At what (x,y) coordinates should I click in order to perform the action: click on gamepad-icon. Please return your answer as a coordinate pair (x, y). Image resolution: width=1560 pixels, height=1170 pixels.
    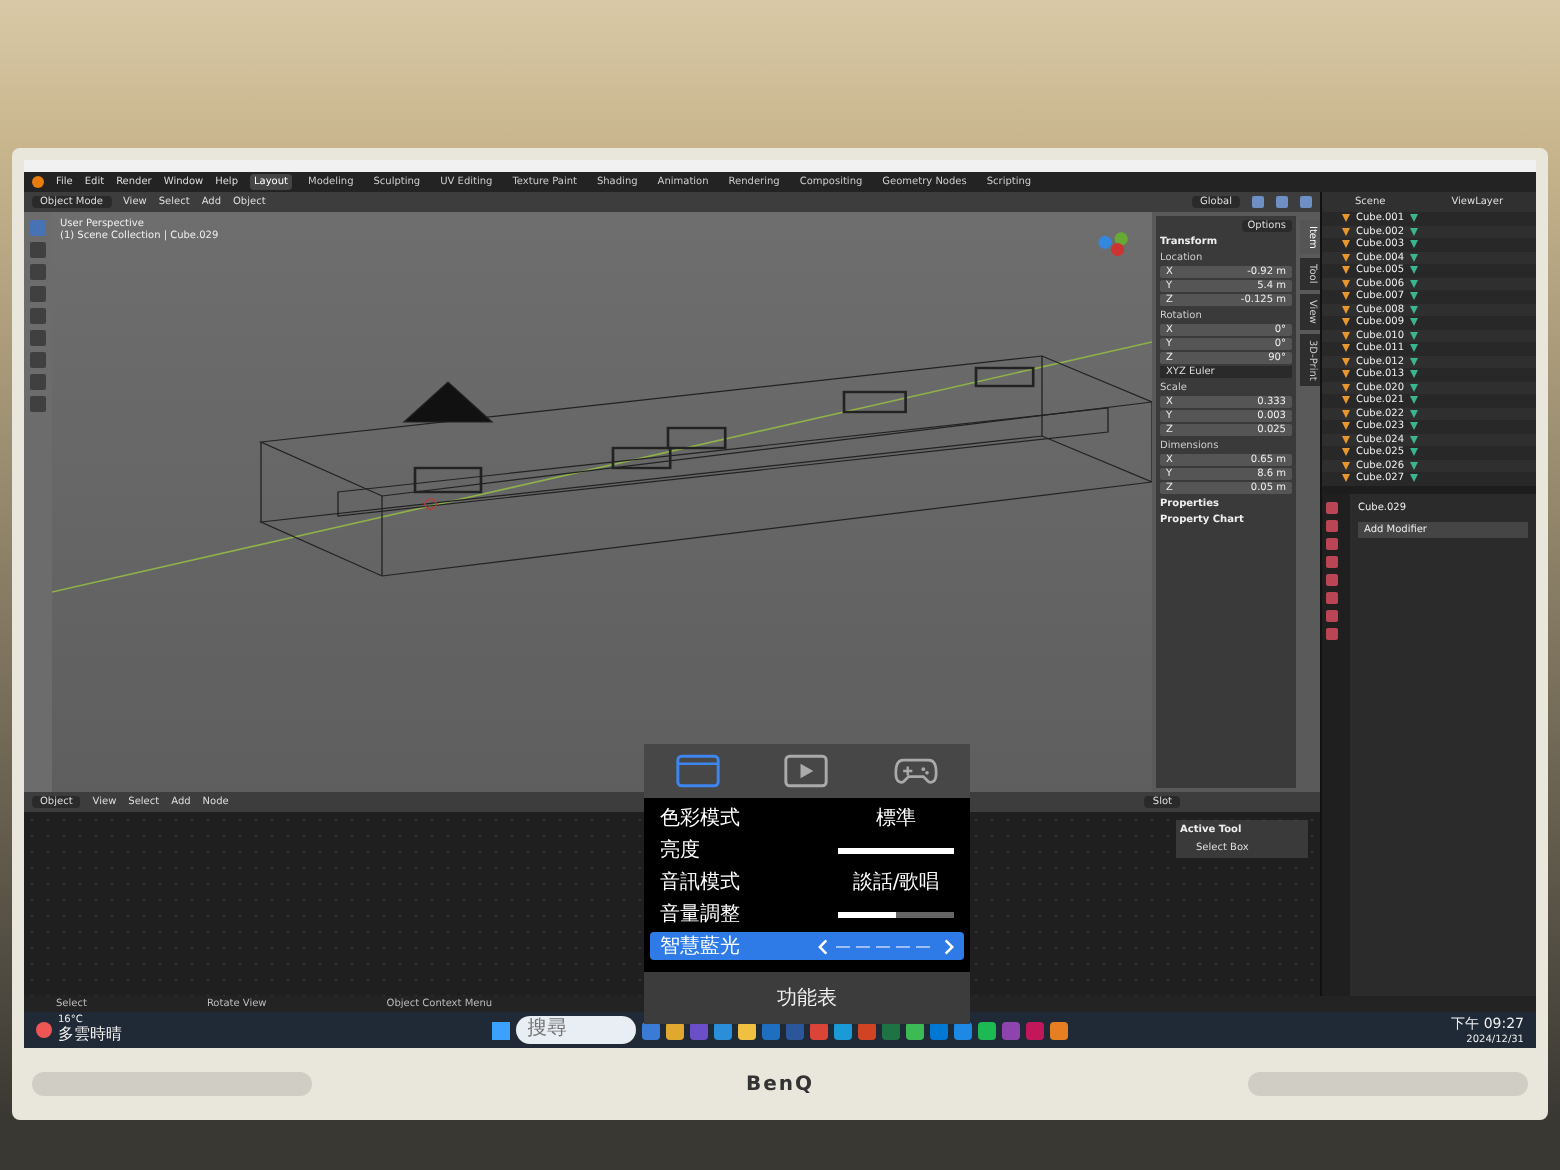
    Looking at the image, I should click on (915, 771).